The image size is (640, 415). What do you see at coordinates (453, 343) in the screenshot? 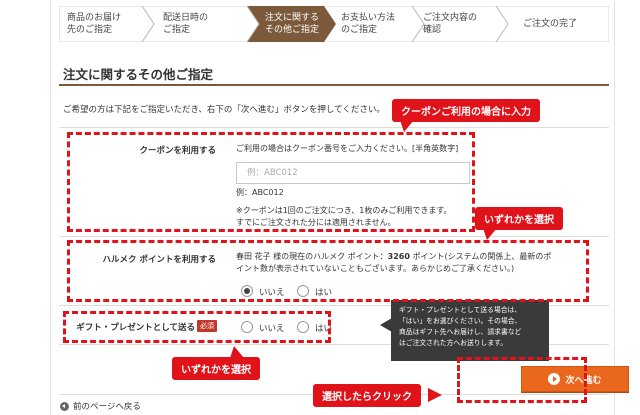
I see `tooltip-line: はご注文された方へお送りします。` at bounding box center [453, 343].